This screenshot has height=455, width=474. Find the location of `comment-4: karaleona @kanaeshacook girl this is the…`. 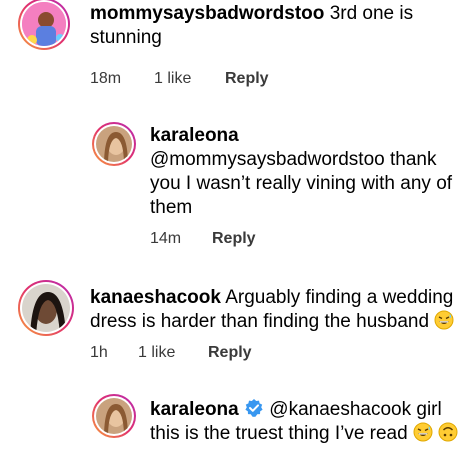

comment-4: karaleona @kanaeshacook girl this is the… is located at coordinates (237, 423).